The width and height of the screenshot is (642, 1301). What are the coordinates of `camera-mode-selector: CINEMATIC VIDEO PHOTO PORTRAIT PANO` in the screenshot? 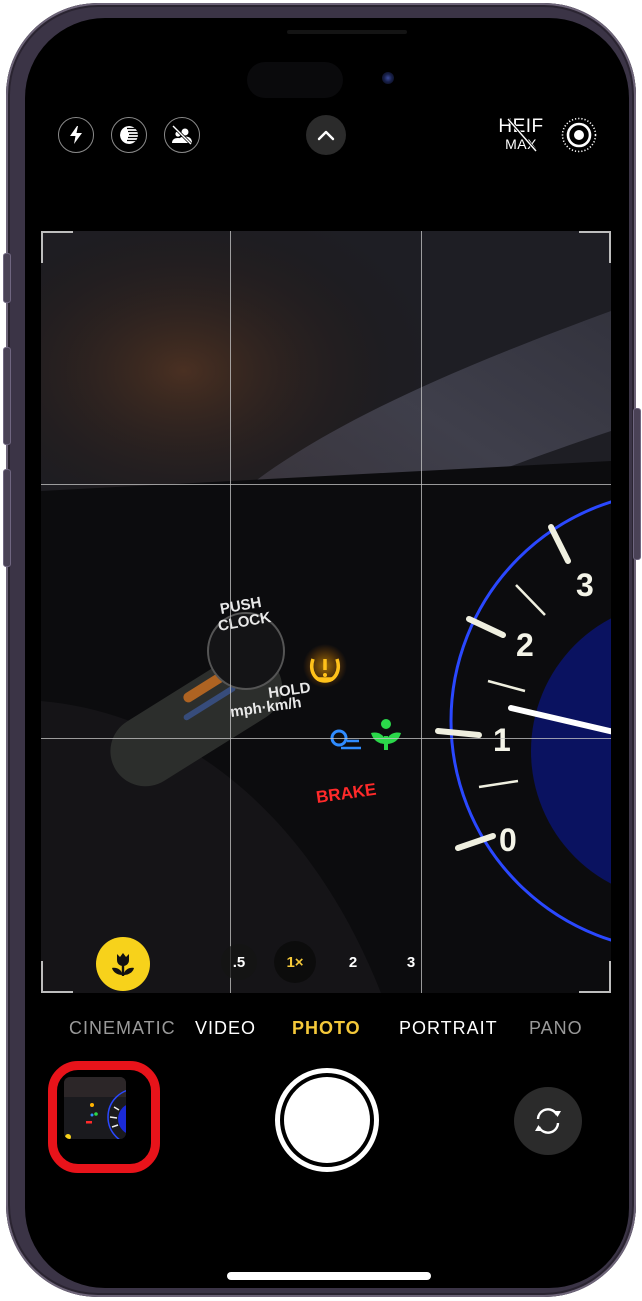 It's located at (327, 1030).